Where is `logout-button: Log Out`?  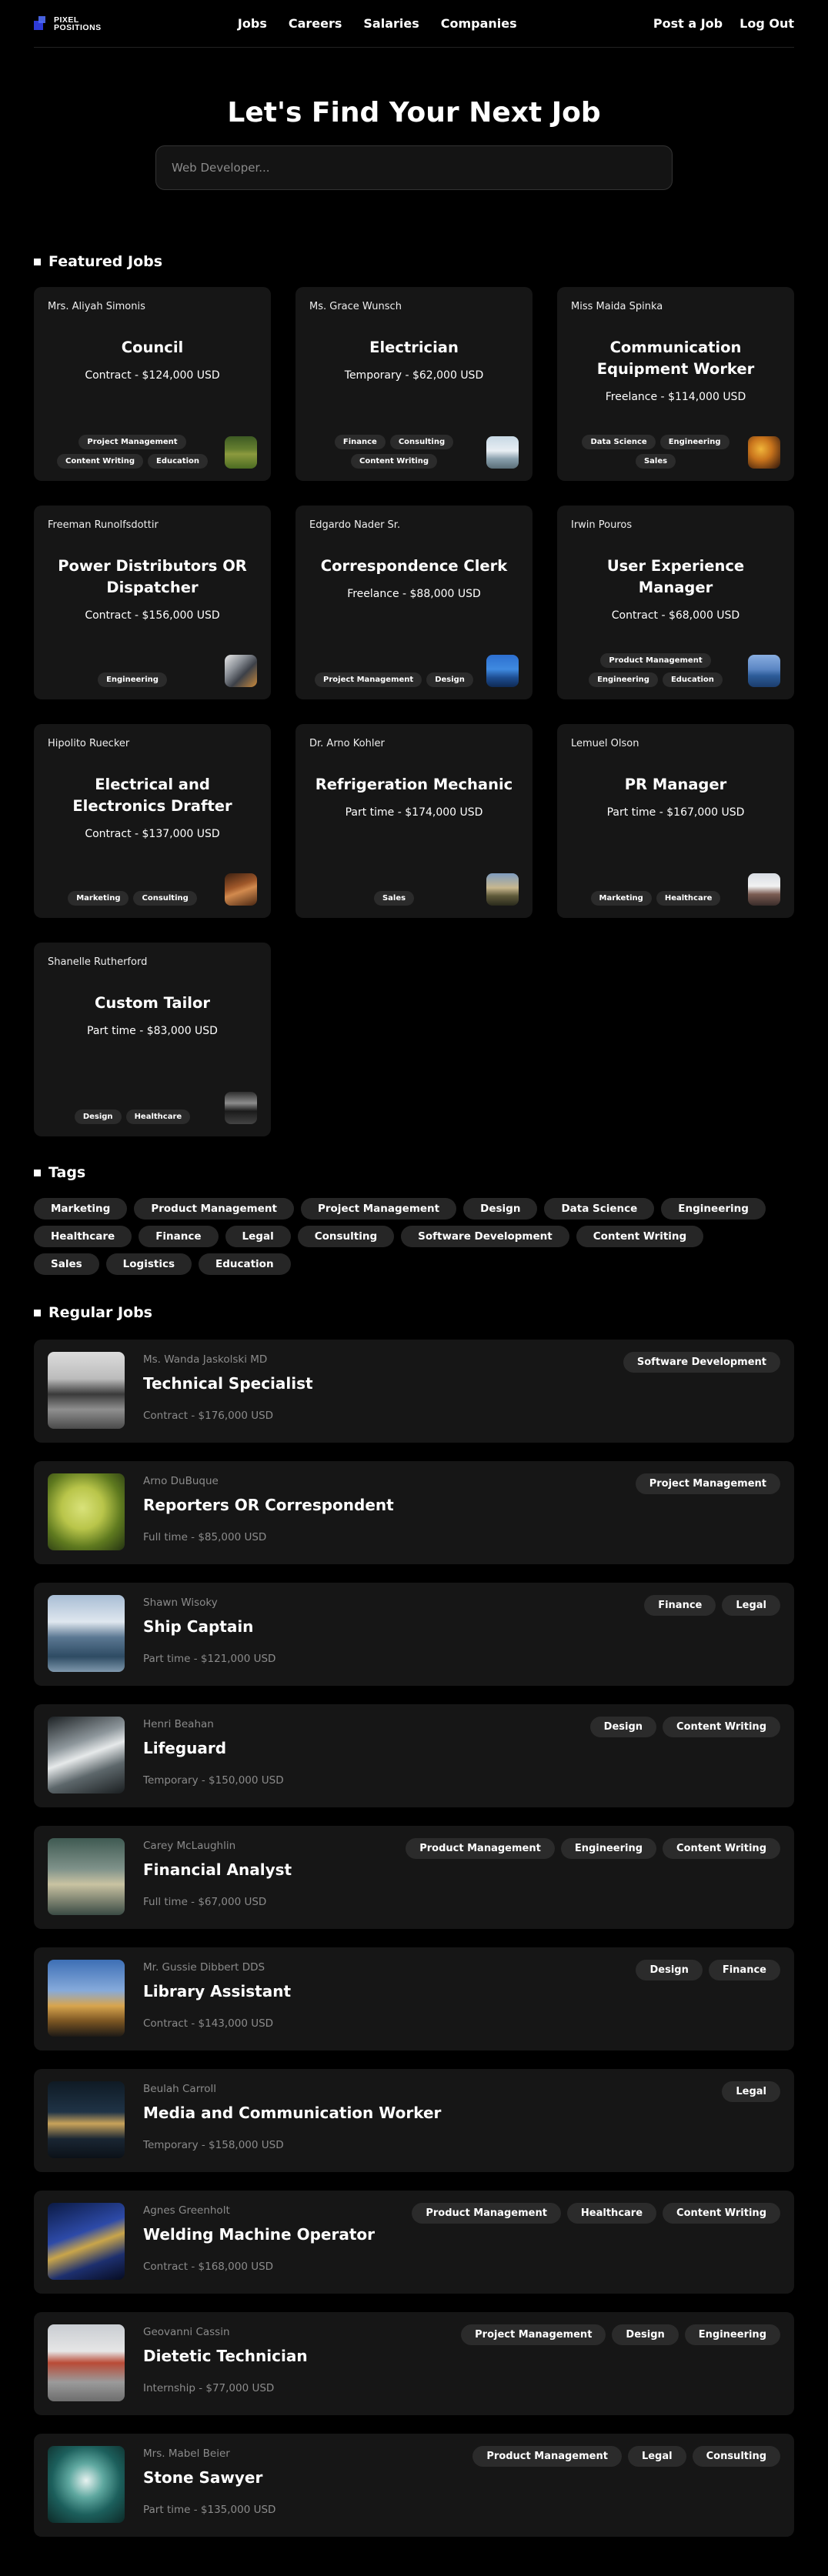 logout-button: Log Out is located at coordinates (767, 24).